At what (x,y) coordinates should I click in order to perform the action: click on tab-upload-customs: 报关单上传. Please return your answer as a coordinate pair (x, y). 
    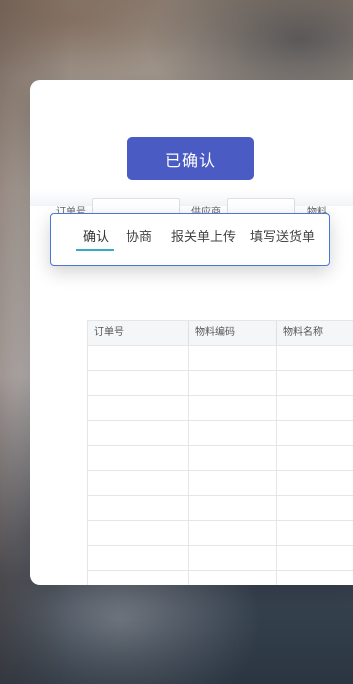
    Looking at the image, I should click on (203, 238).